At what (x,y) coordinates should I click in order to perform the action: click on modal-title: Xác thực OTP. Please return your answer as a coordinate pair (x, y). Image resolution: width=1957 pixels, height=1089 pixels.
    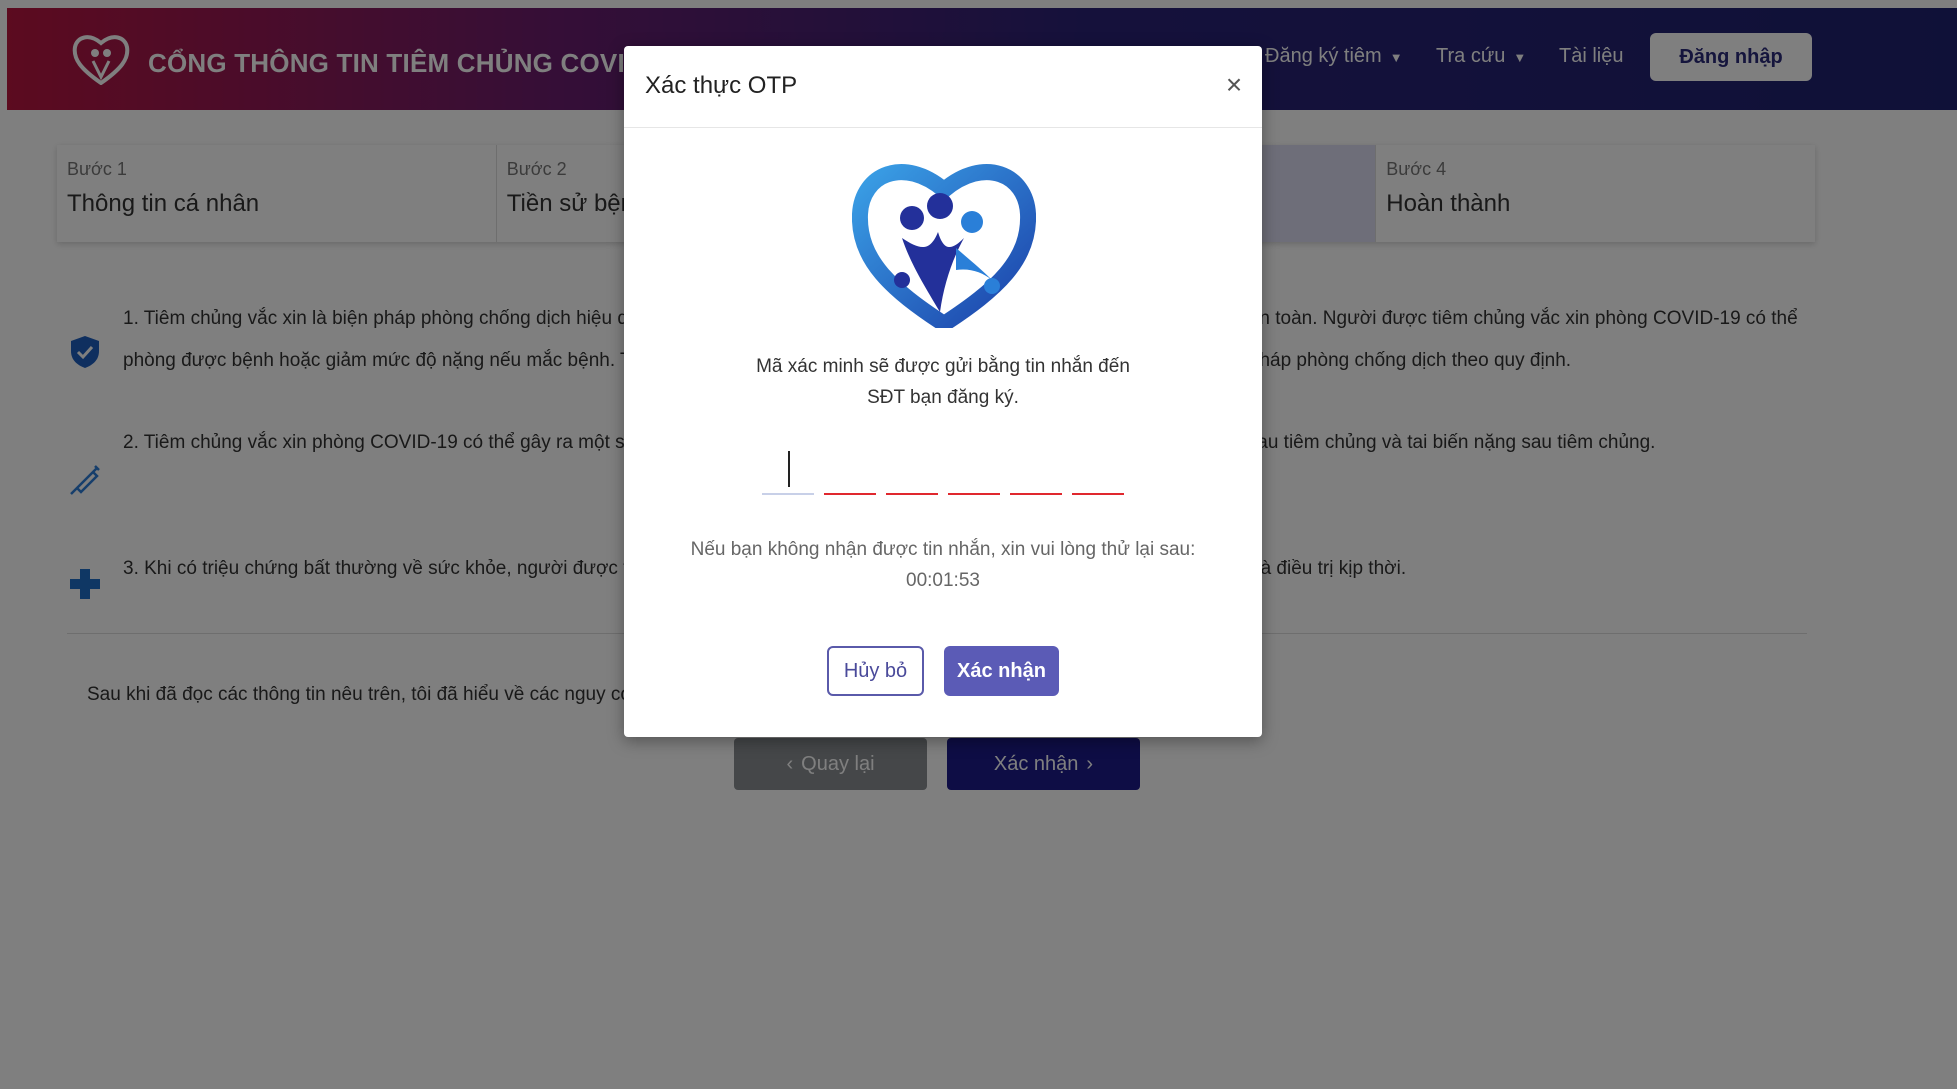
    Looking at the image, I should click on (721, 85).